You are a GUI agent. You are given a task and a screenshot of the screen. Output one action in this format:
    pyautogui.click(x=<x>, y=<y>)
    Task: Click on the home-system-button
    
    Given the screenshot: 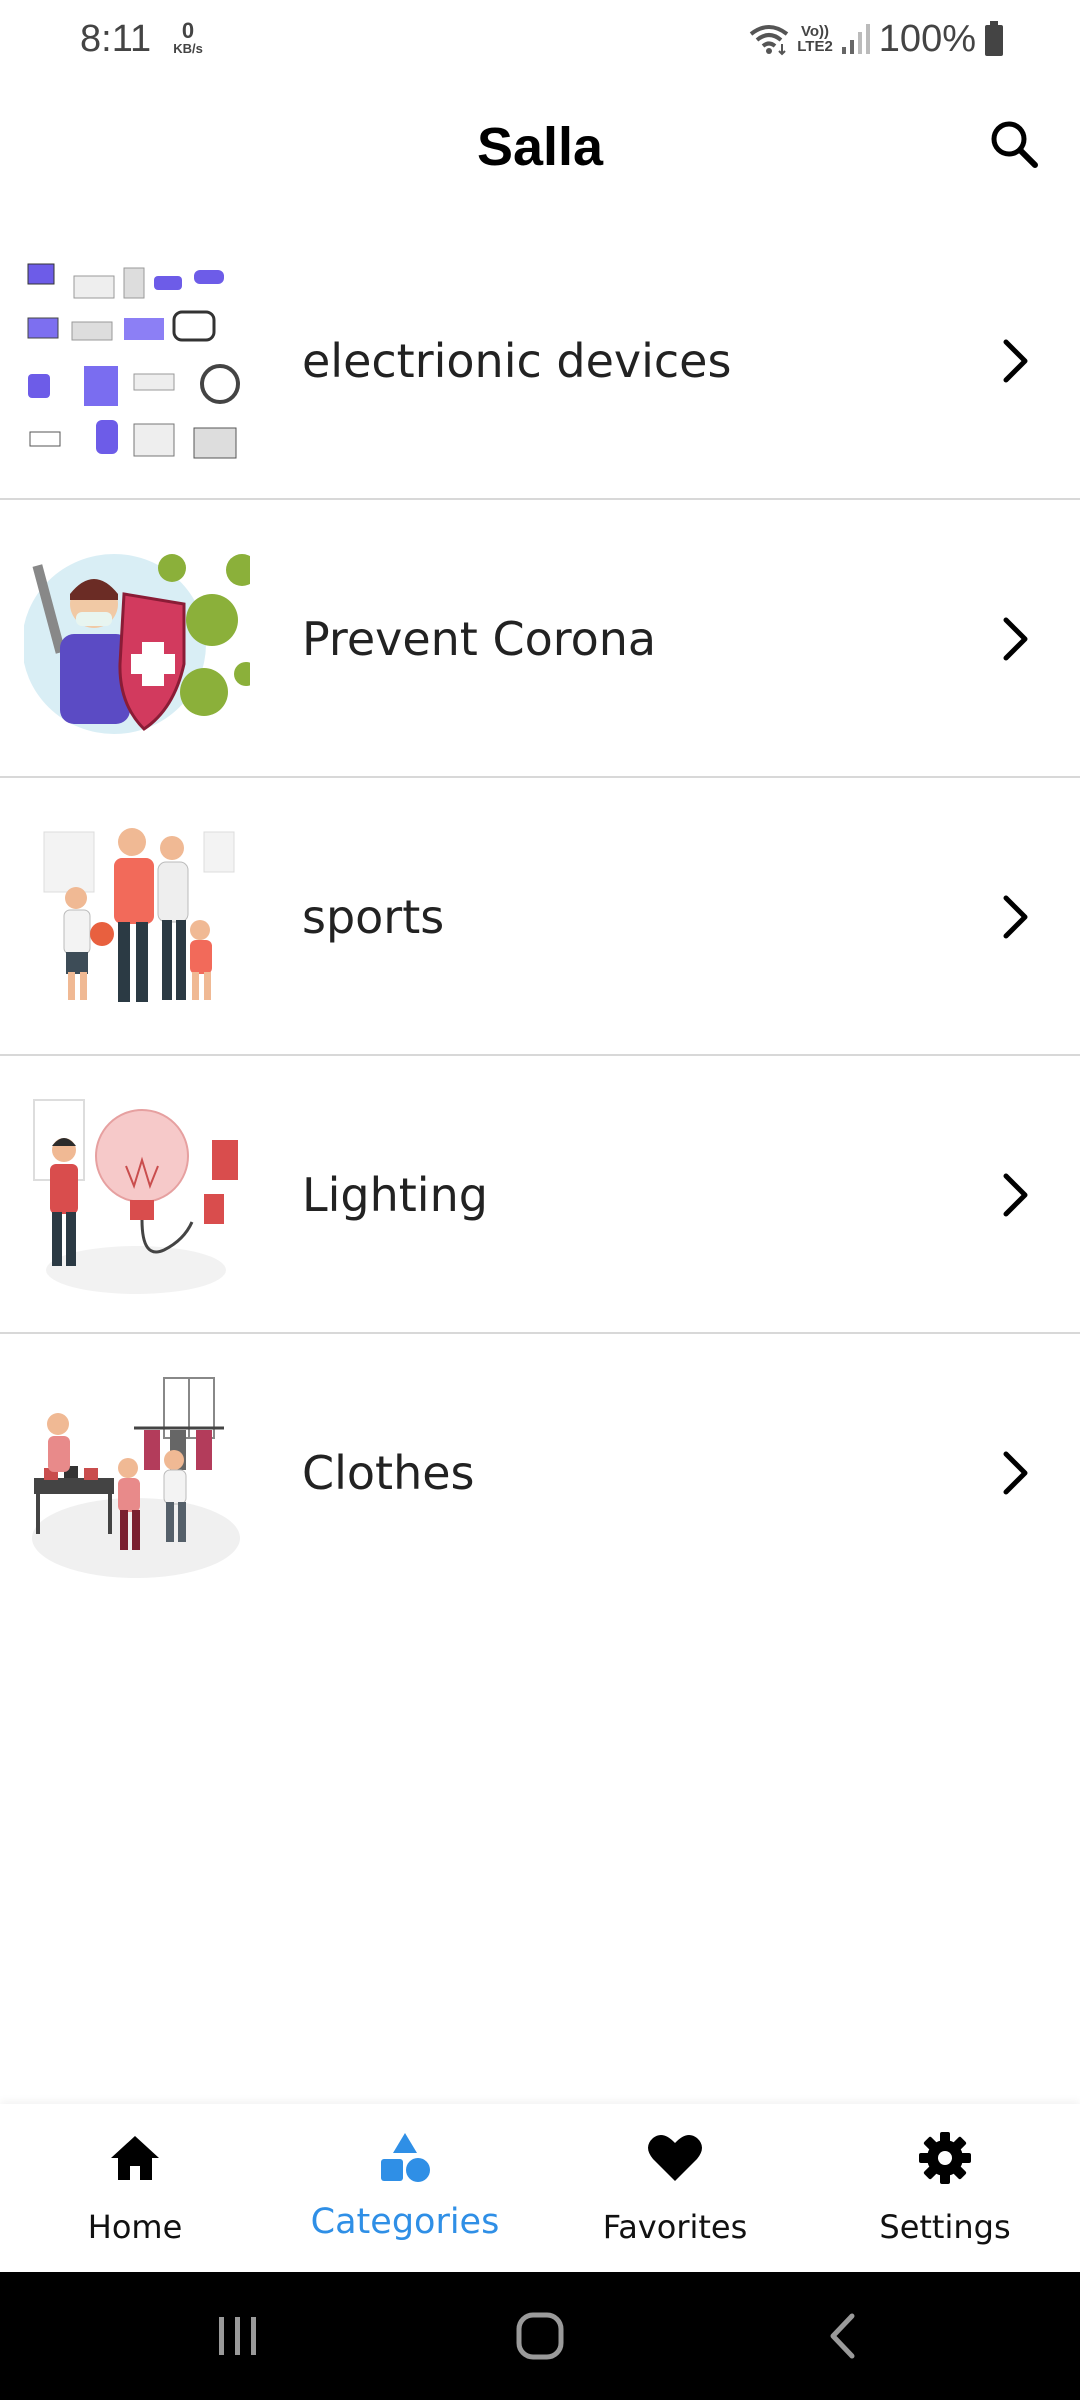 What is the action you would take?
    pyautogui.click(x=540, y=2336)
    